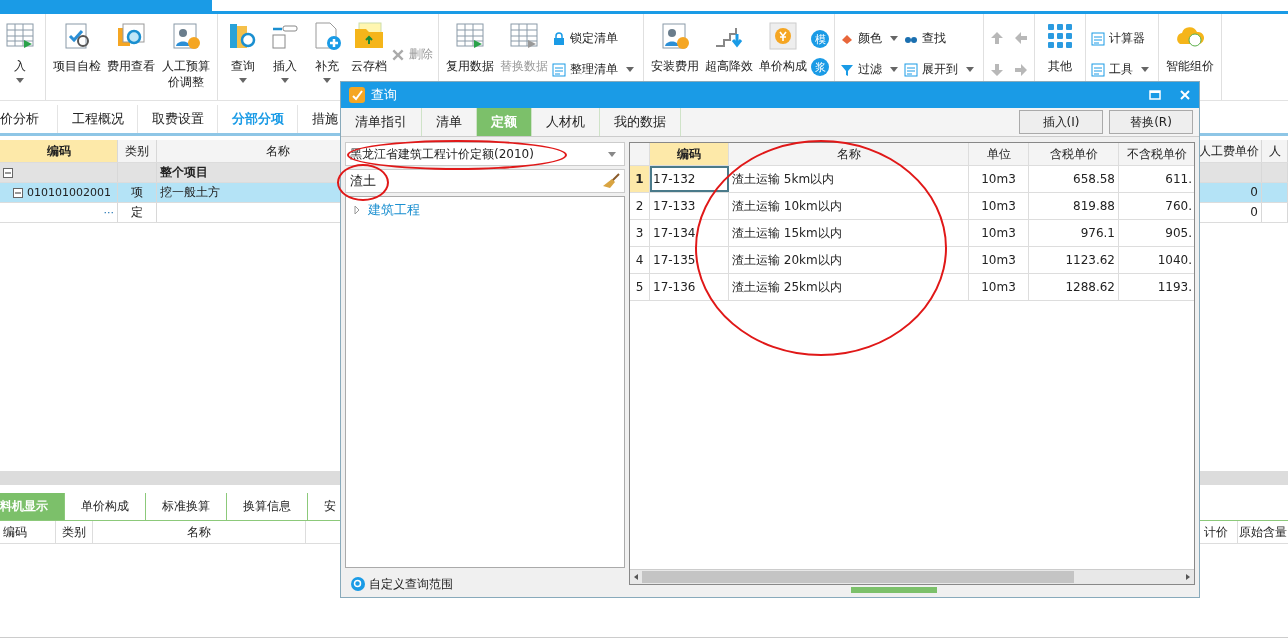  Describe the element at coordinates (689, 233) in the screenshot. I see `table-cell: 17-134` at that location.